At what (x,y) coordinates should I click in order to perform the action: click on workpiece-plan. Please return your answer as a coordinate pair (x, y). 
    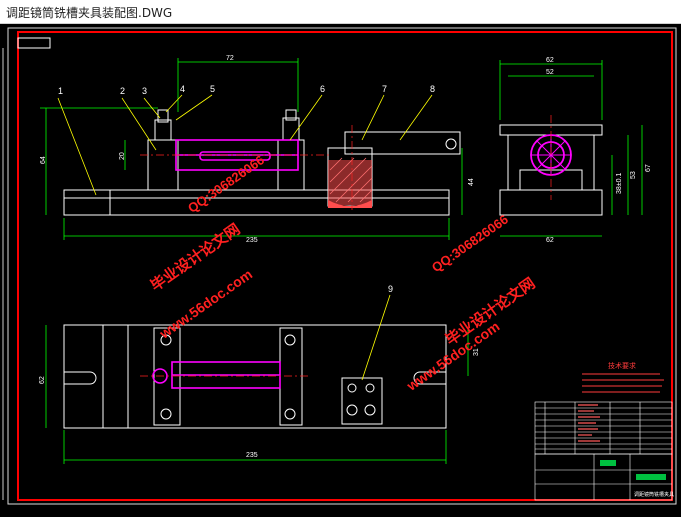
    Looking at the image, I should click on (216, 375).